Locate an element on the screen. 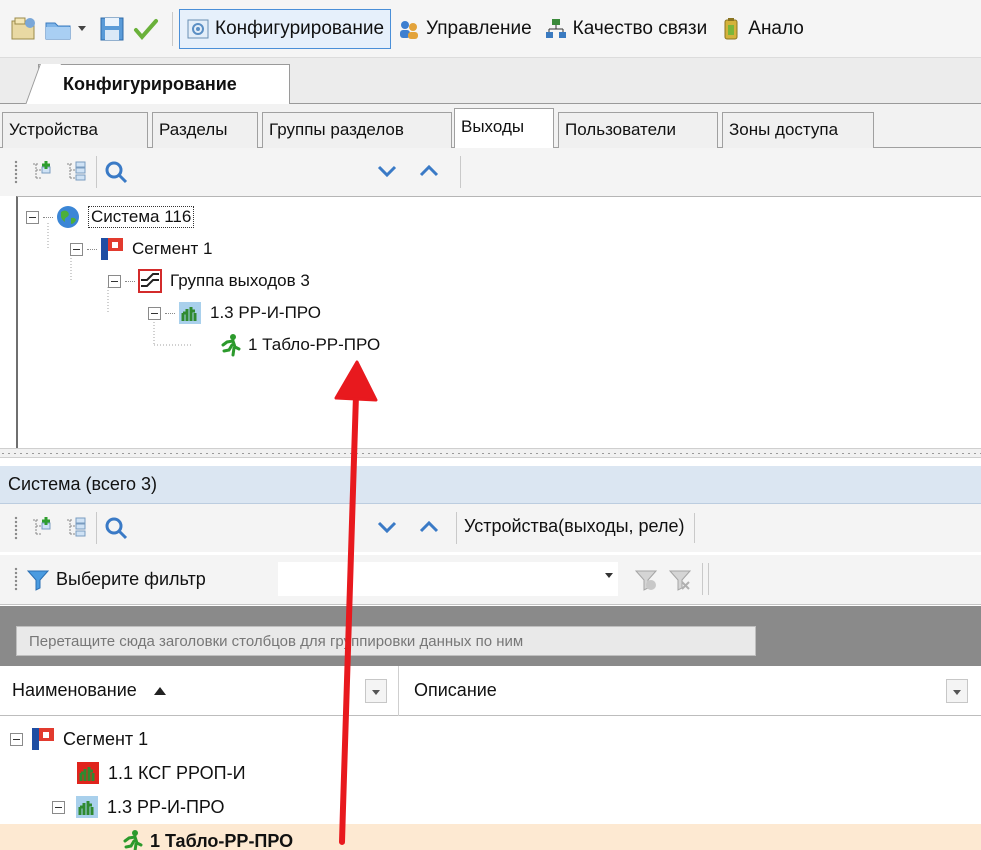 This screenshot has height=850, width=981. column-name-label: Наименование is located at coordinates (74, 690).